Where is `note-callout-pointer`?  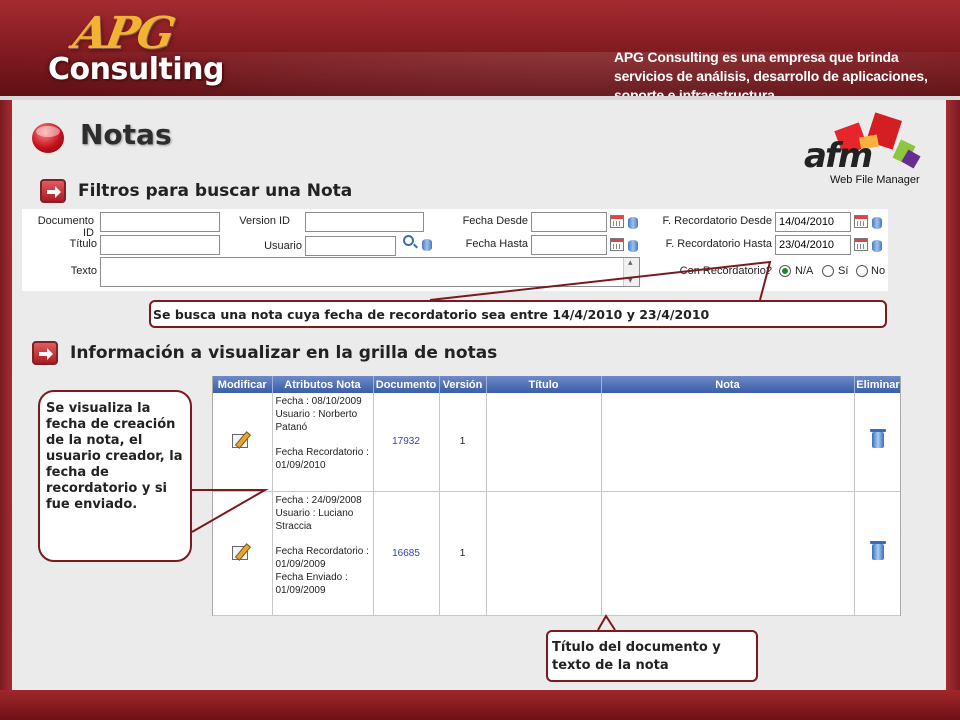
note-callout-pointer is located at coordinates (606, 622).